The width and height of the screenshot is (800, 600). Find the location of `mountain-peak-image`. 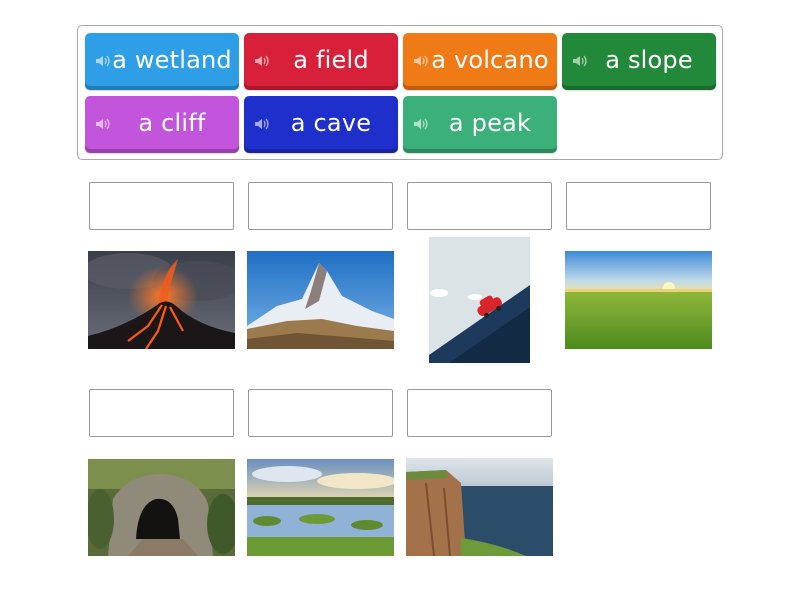

mountain-peak-image is located at coordinates (320, 300).